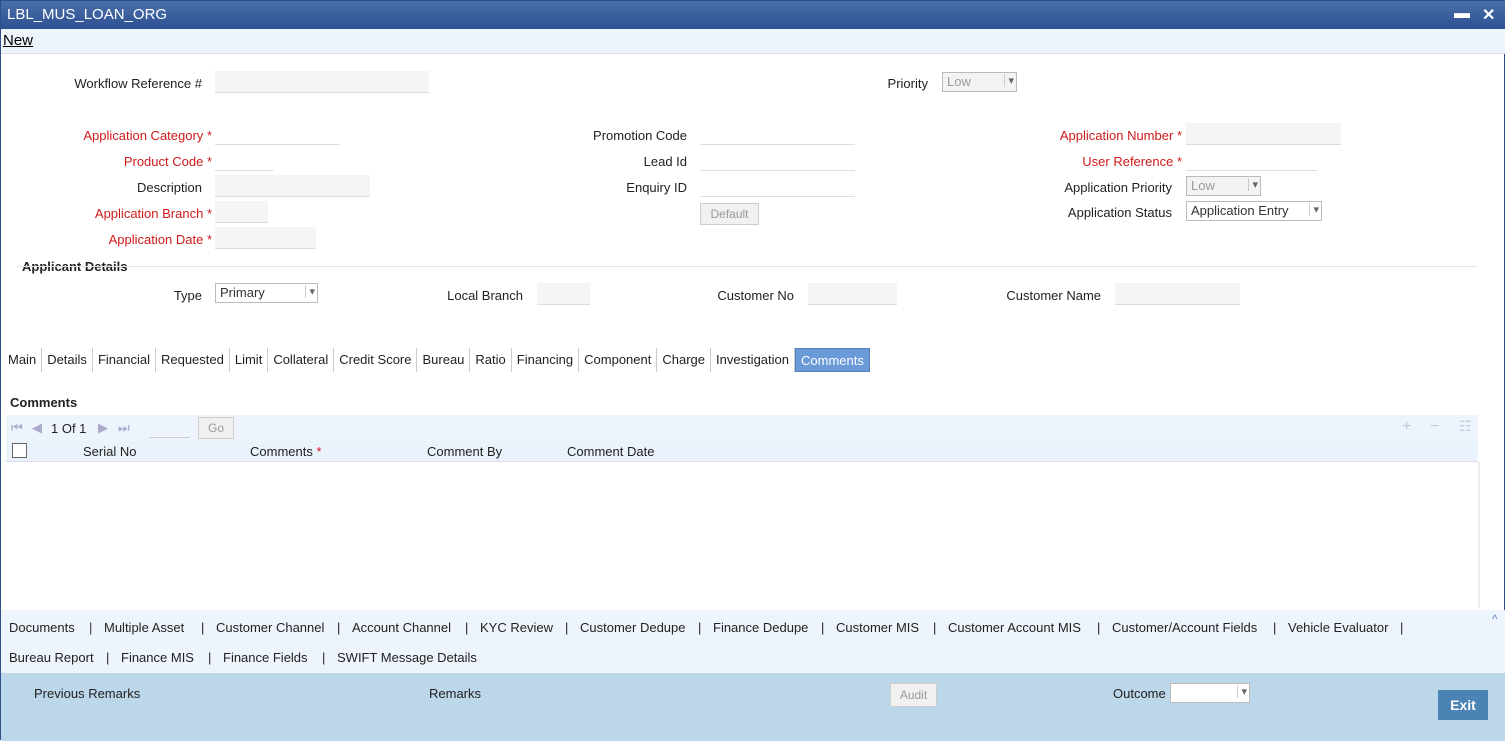  I want to click on tab-financial: Financial, so click(124, 360).